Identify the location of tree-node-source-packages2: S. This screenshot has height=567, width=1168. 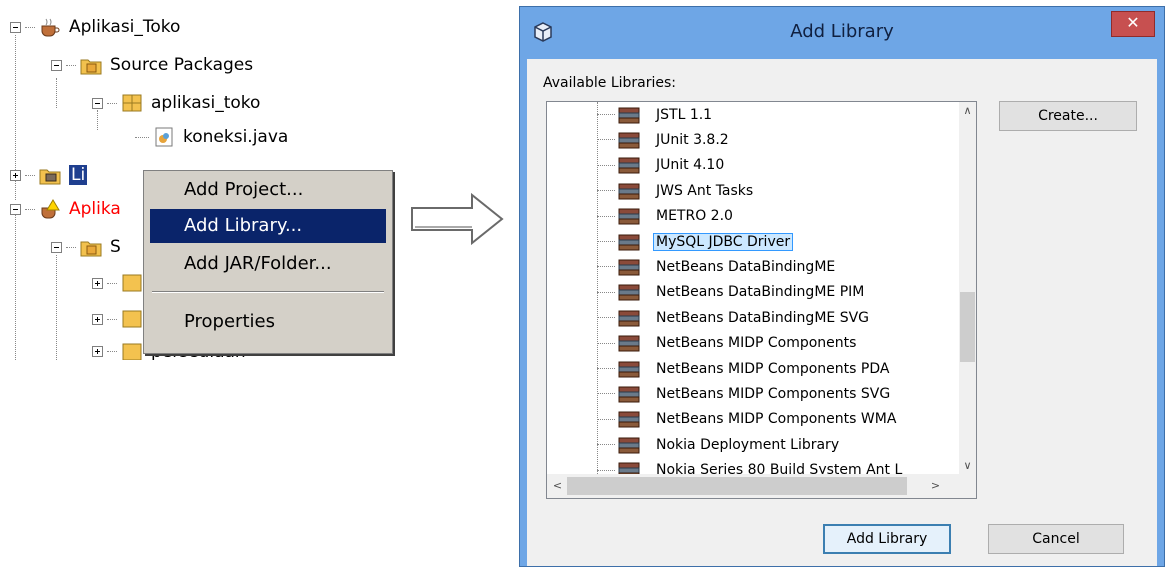
(86, 247).